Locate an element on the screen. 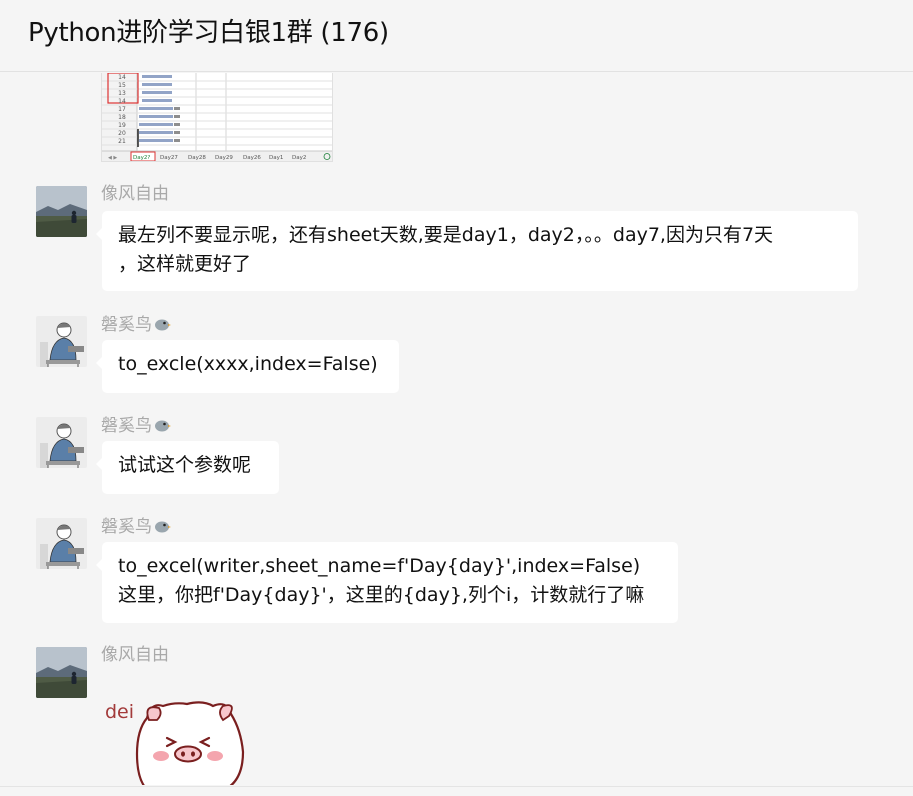 The width and height of the screenshot is (913, 796). row-number: 20 is located at coordinates (122, 133).